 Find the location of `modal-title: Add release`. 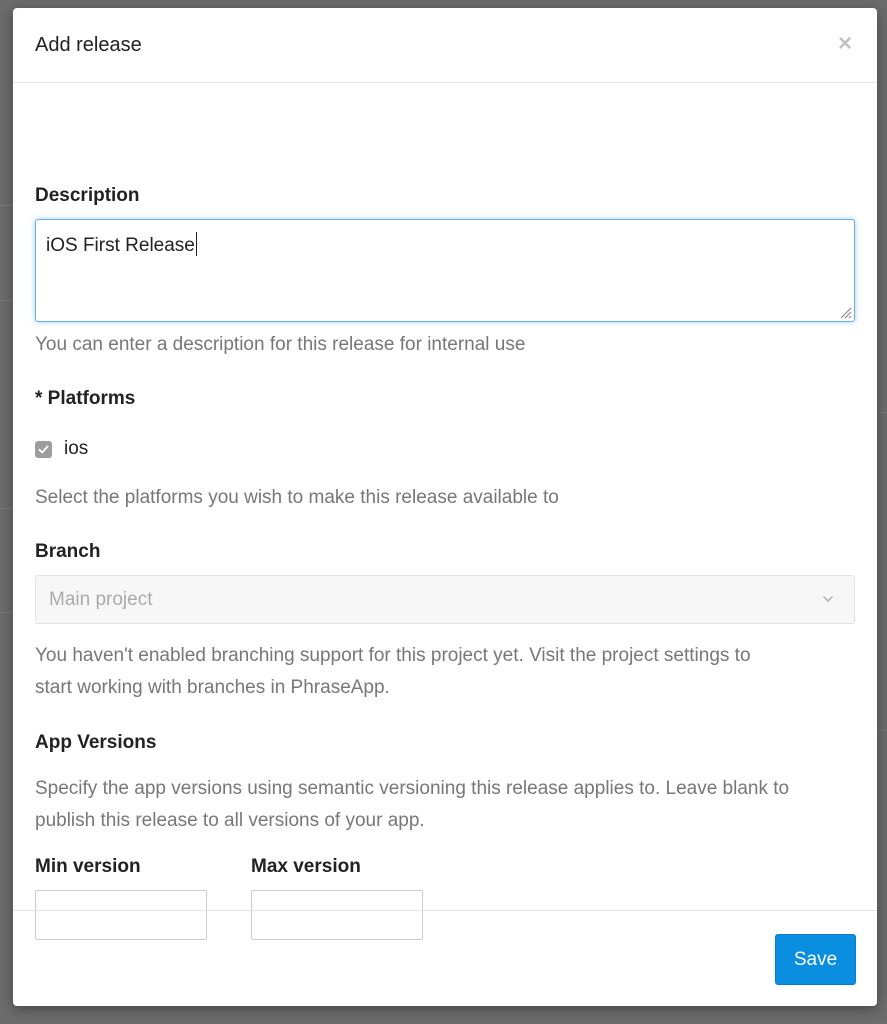

modal-title: Add release is located at coordinates (88, 44).